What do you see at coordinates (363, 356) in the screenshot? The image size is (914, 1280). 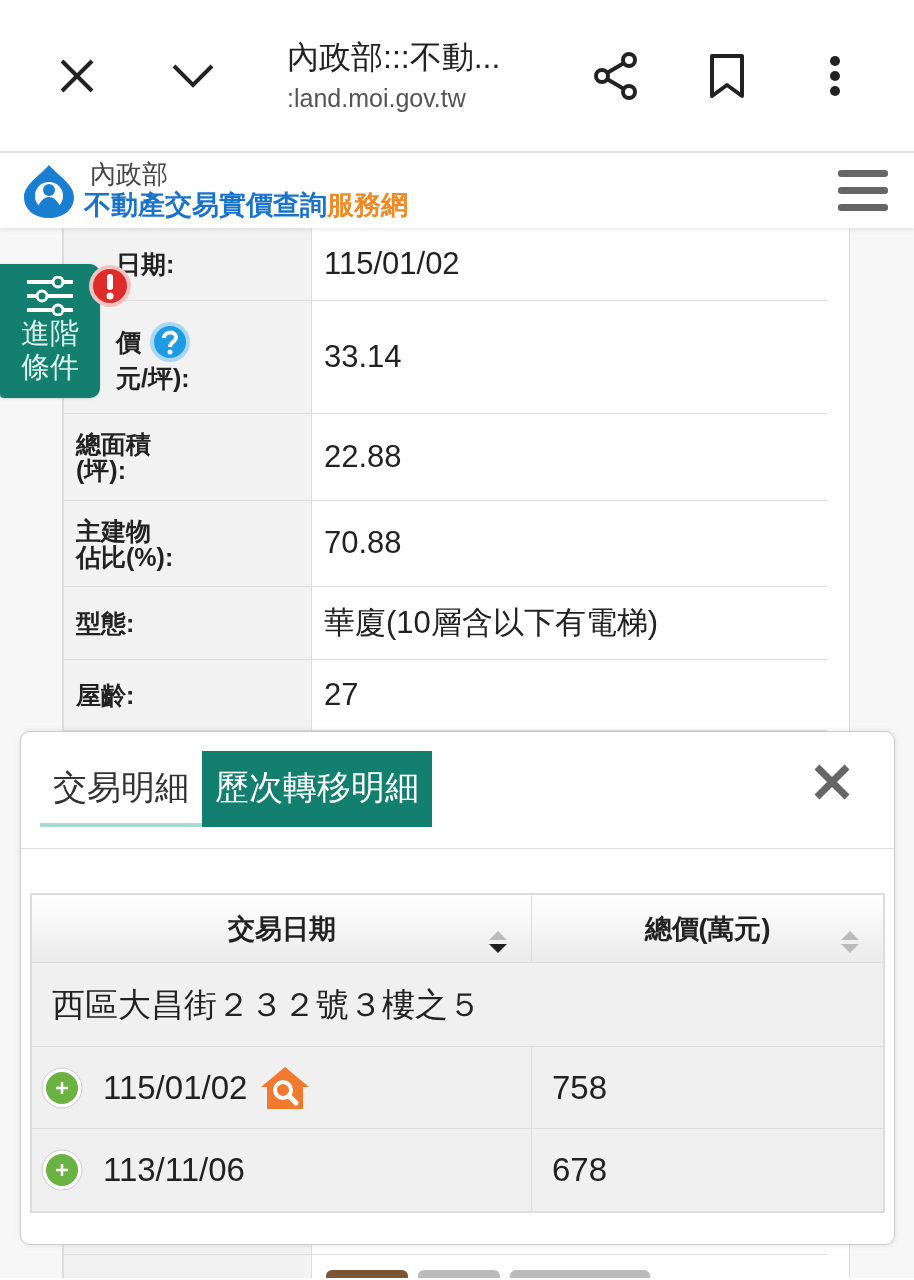 I see `field-value: 33.14` at bounding box center [363, 356].